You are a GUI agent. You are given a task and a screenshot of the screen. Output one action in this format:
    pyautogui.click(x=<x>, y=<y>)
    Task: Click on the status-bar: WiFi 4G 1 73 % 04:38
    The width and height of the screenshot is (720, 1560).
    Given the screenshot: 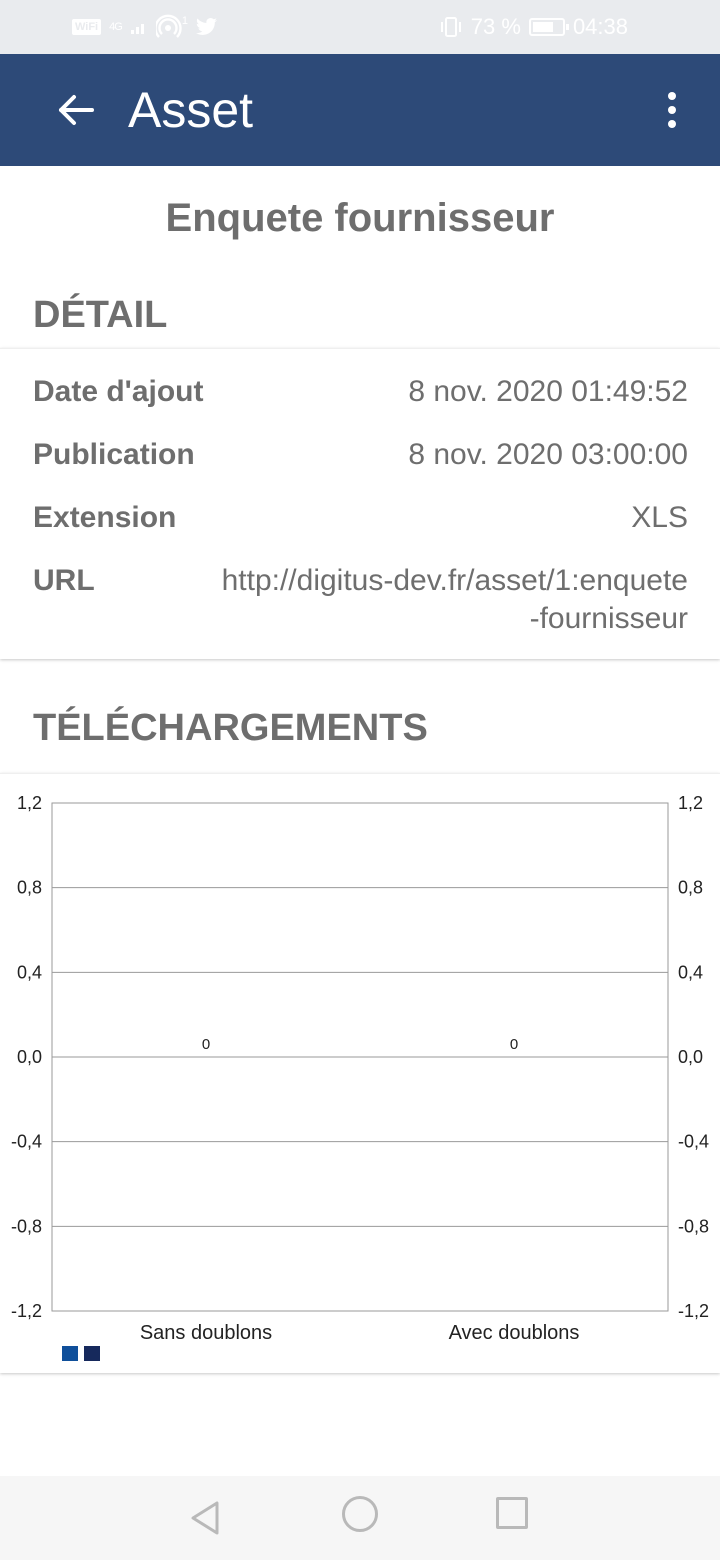 What is the action you would take?
    pyautogui.click(x=360, y=27)
    